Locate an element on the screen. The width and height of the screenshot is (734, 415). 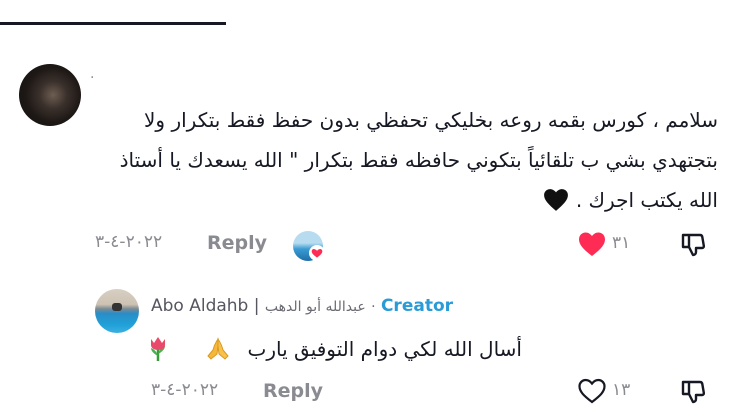
reply-like-heart-icon is located at coordinates (592, 391).